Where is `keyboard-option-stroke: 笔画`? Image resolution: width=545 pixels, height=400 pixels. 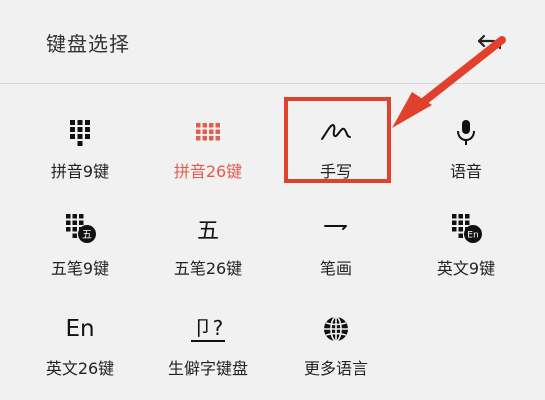
keyboard-option-stroke: 笔画 is located at coordinates (336, 249).